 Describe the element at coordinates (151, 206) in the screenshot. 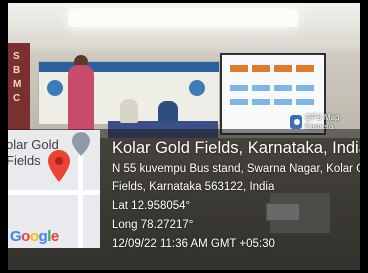

I see `latitude: Lat 12.958054°` at that location.